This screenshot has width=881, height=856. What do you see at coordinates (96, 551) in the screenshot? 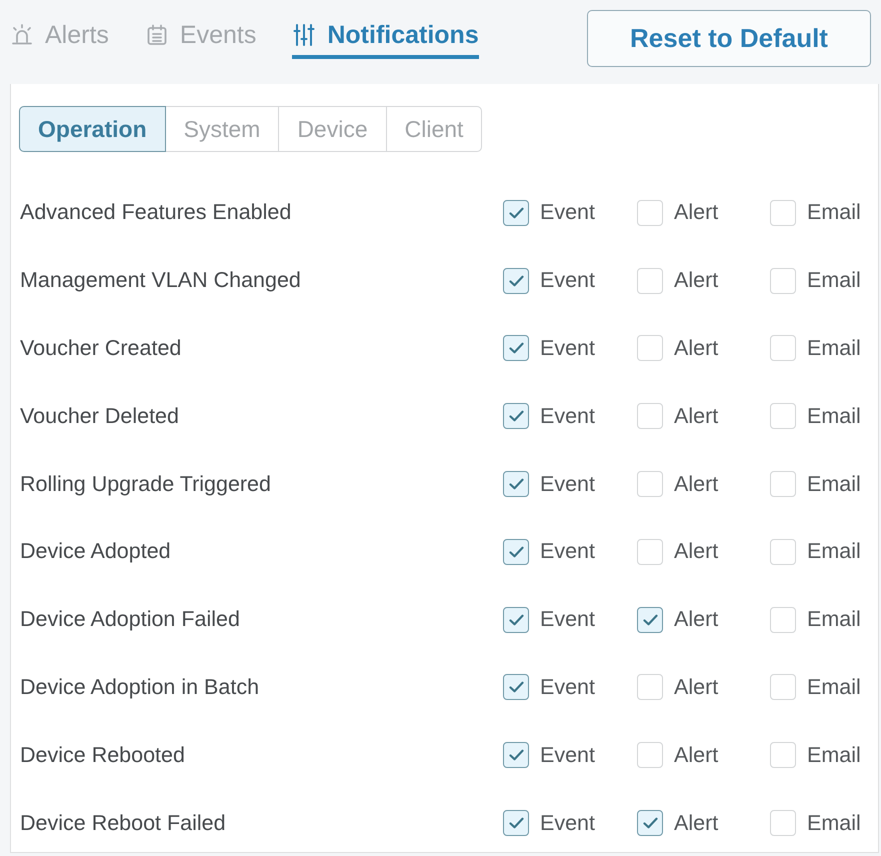
I see `notification-name: Device Adopted` at bounding box center [96, 551].